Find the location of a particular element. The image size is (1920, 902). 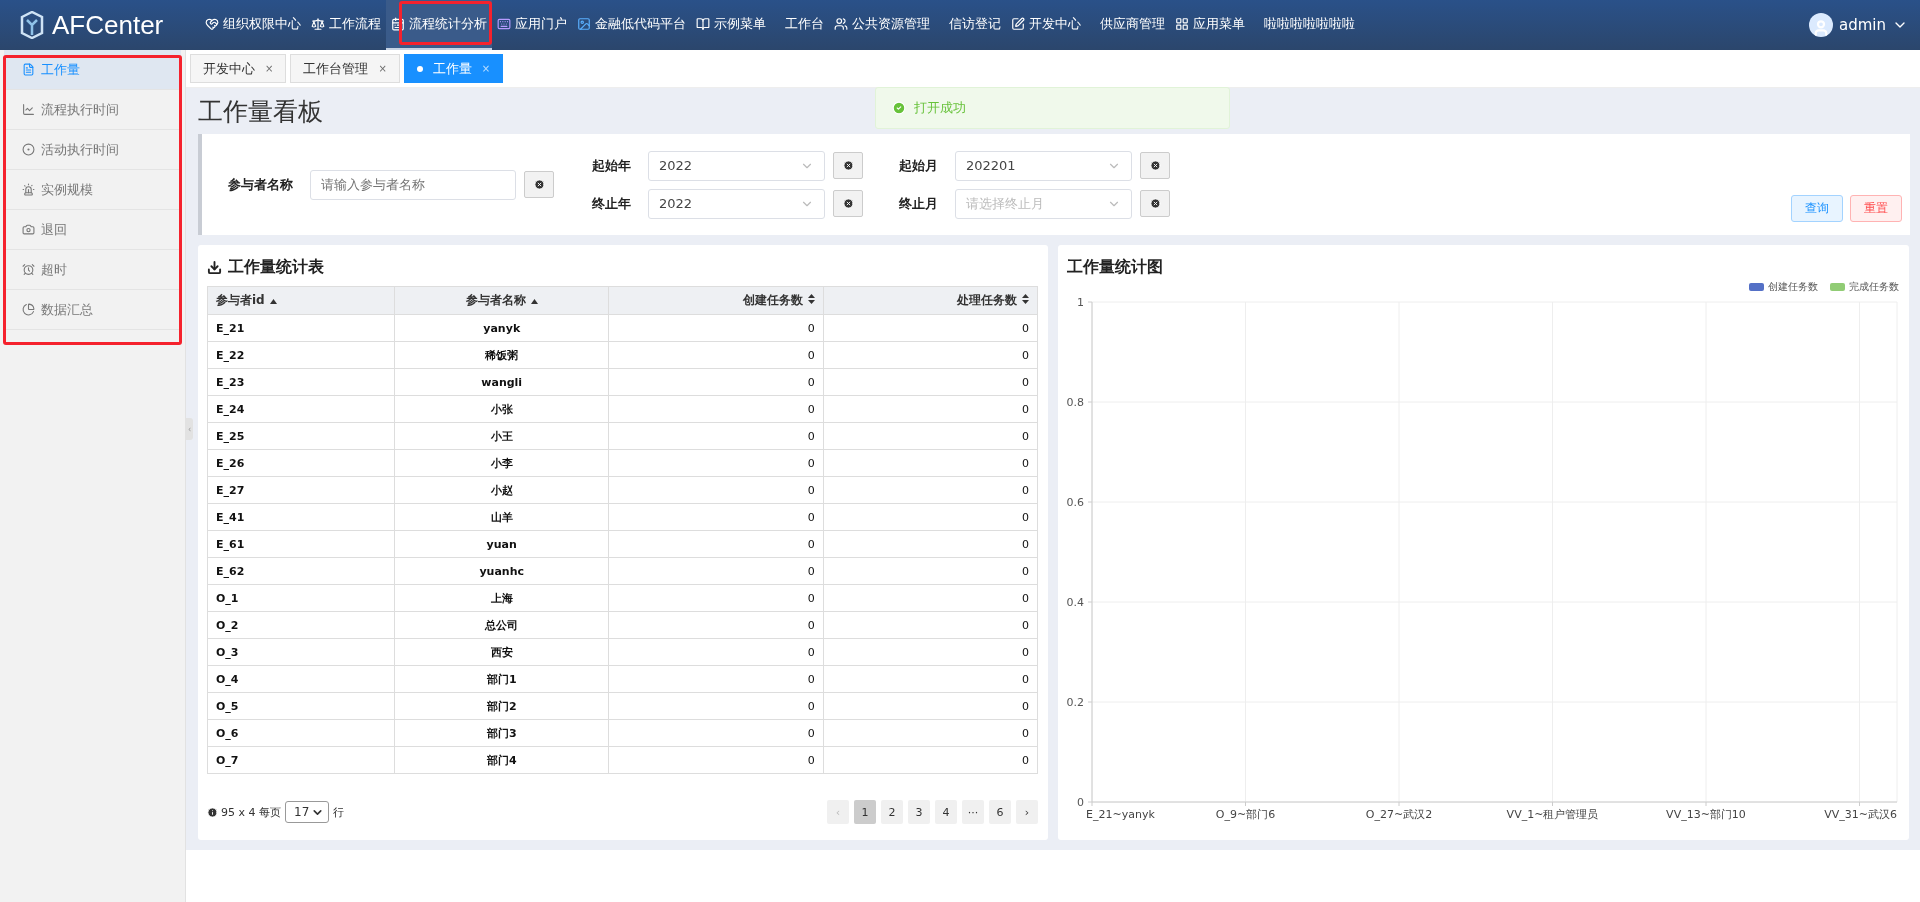

legend-item: 创建任务数 is located at coordinates (1783, 287).